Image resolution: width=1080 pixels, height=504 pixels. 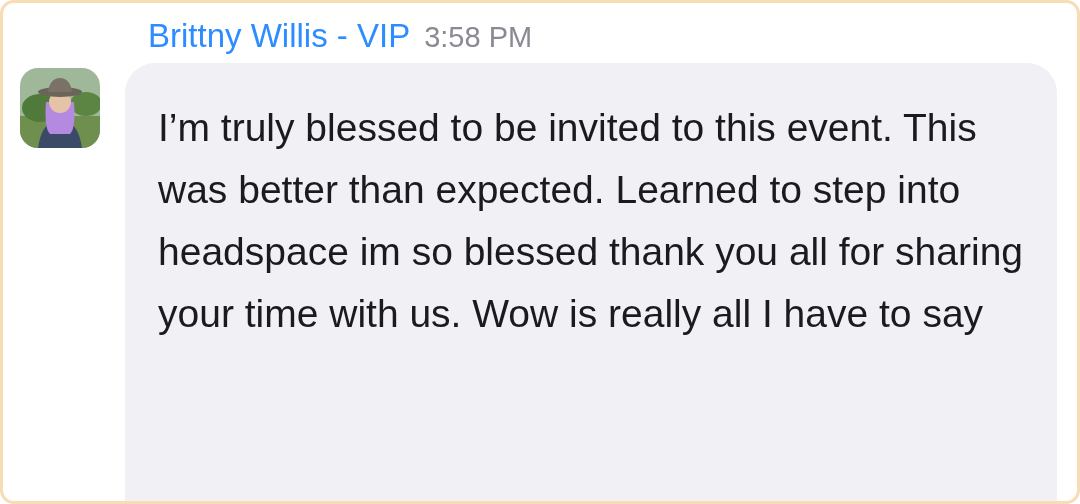 I want to click on sender-name: Brittny Willis - VIP, so click(x=279, y=36).